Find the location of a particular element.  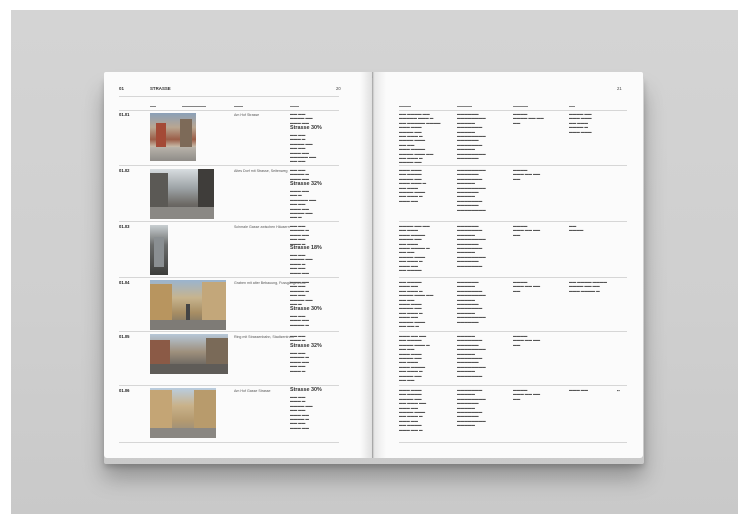

row-stats: ▬▬▬ ▬▬ ▬▬ ▬▬ ▬▬▬▬ ▬ ▬▬ ▬▬ ▬▬▬▬ ▬▬ ▬▬ ▬ is located at coordinates (301, 293).